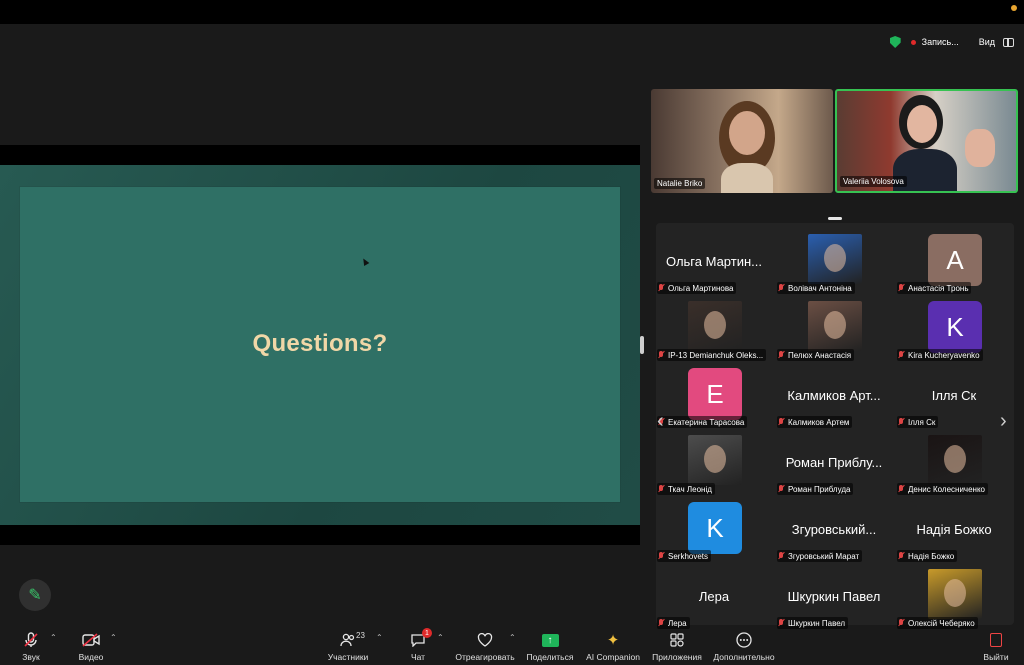  I want to click on react-options-chevron-icon: ⌃, so click(512, 637).